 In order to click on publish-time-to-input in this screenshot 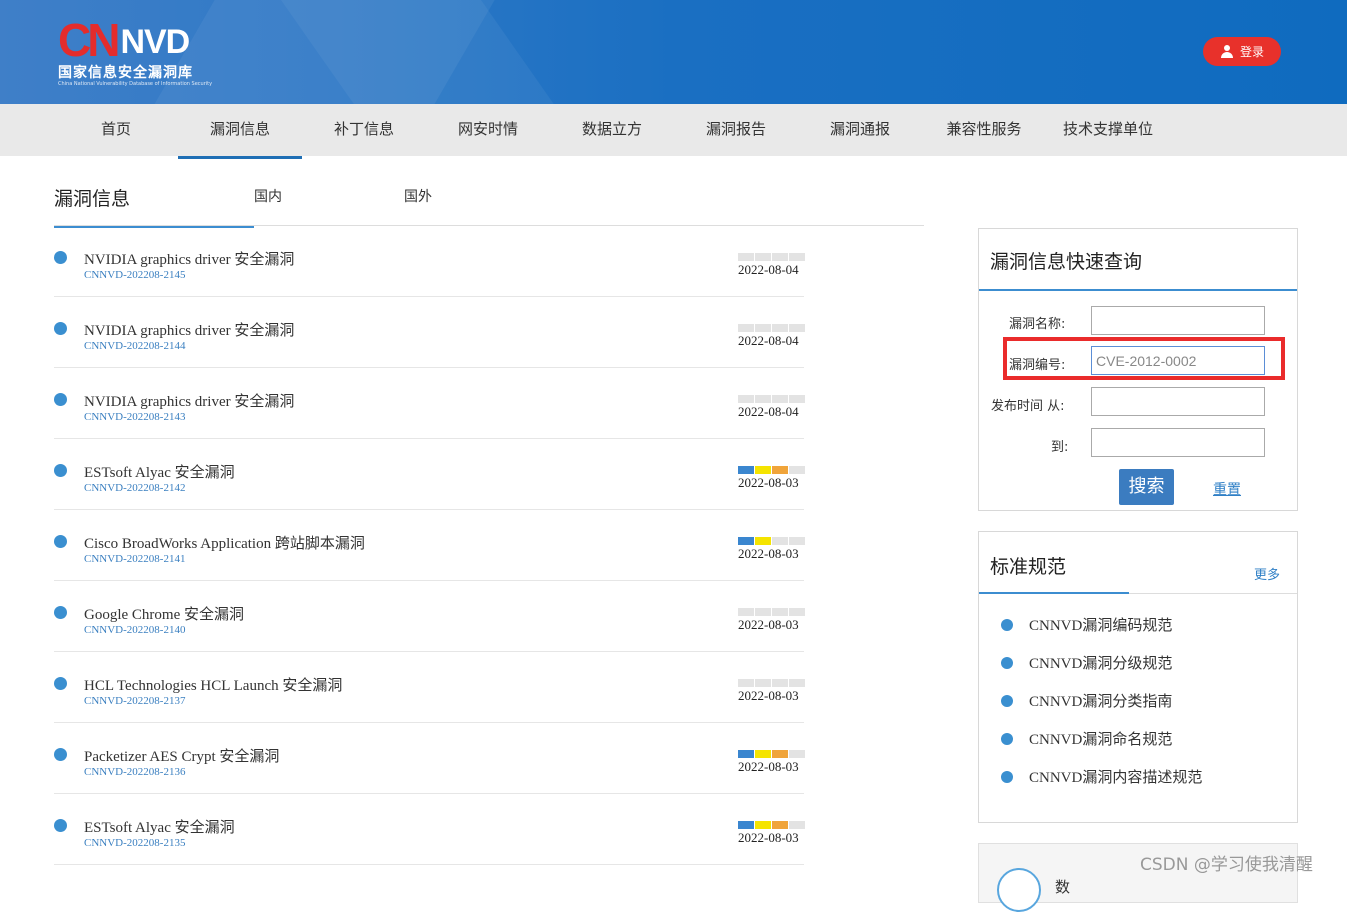, I will do `click(1178, 442)`.